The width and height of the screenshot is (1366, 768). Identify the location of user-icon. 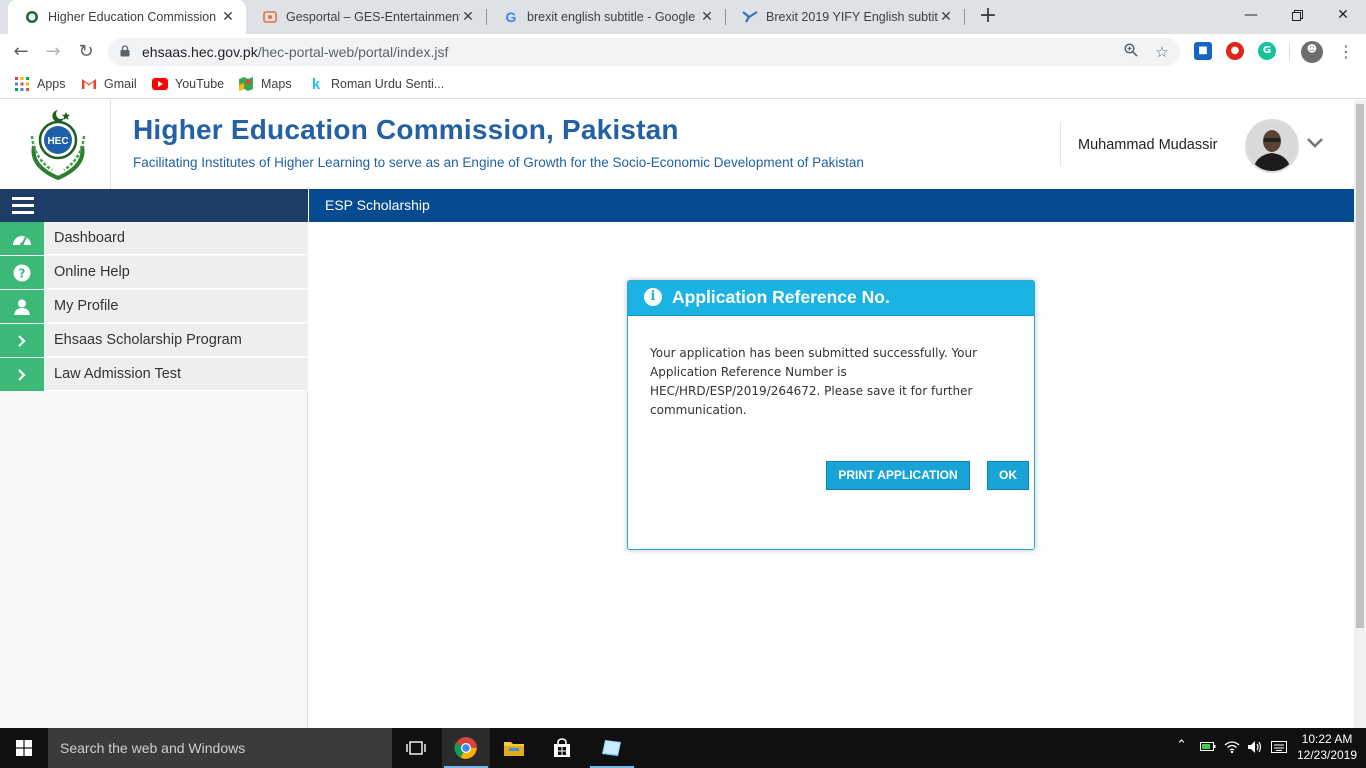
(22, 306).